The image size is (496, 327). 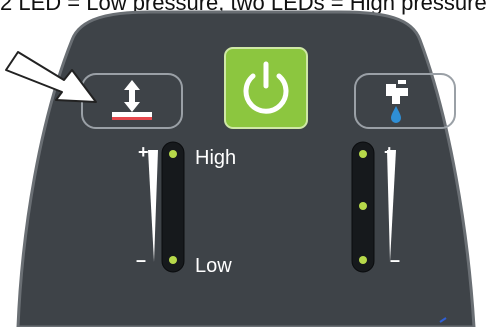 I want to click on left-low-led, so click(x=173, y=260).